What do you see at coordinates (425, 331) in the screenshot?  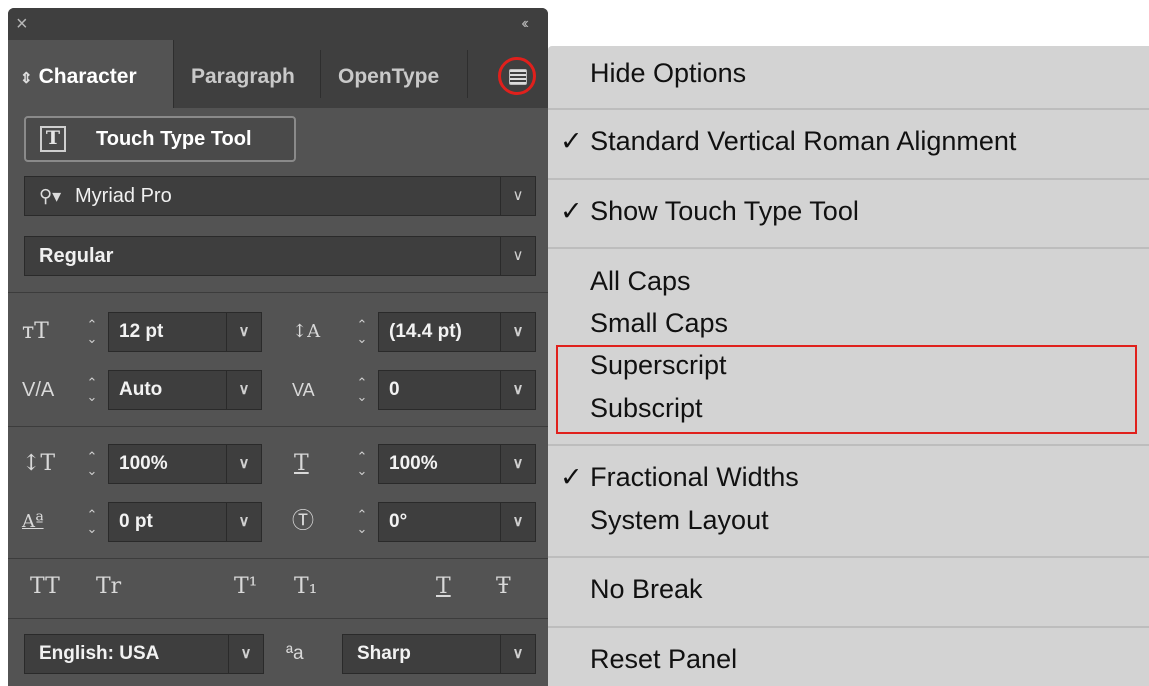 I see `leading-value: (14.4 pt)` at bounding box center [425, 331].